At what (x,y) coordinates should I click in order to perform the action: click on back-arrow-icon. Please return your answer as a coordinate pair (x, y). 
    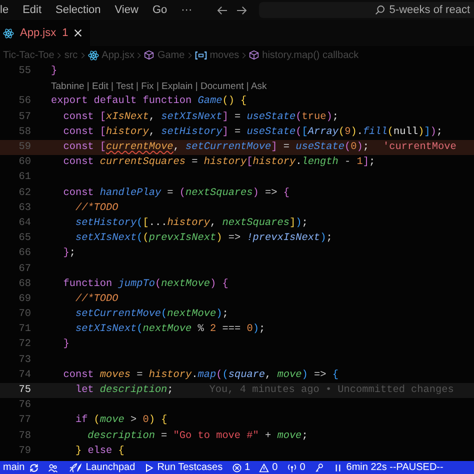
    Looking at the image, I should click on (222, 10).